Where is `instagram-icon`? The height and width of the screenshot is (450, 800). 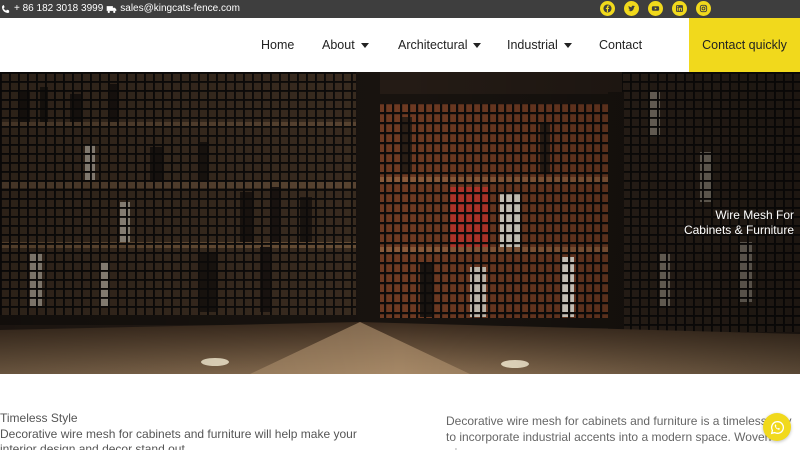 instagram-icon is located at coordinates (703, 8).